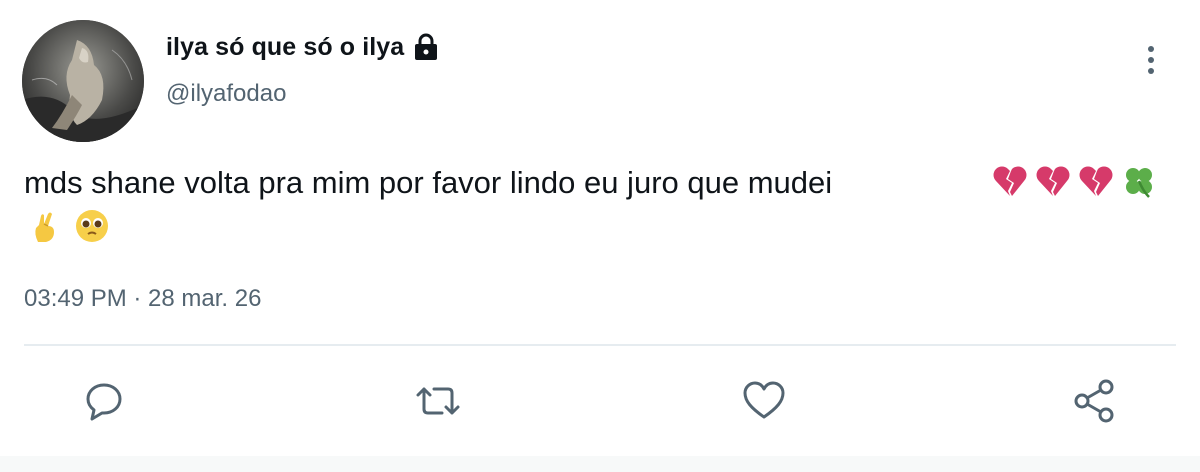  I want to click on tweet-timestamp: 03:49 PM · 28 mar. 26, so click(142, 299).